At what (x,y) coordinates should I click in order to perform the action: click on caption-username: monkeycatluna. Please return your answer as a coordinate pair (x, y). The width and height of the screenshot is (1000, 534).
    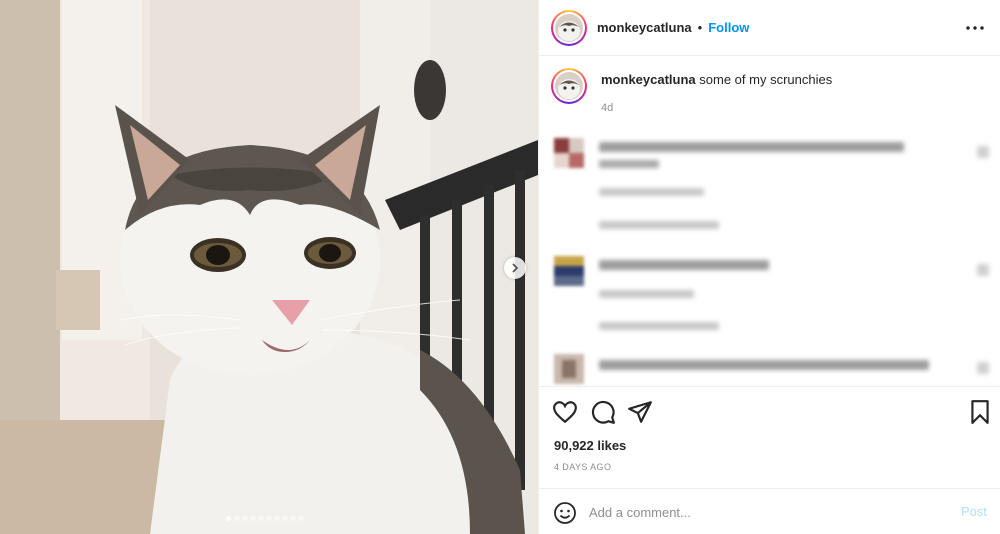
    Looking at the image, I should click on (648, 79).